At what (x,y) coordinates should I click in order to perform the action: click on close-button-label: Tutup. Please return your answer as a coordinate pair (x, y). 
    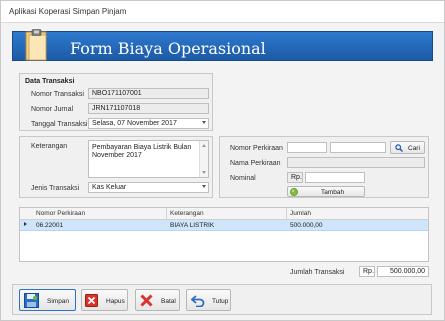
    Looking at the image, I should click on (220, 301).